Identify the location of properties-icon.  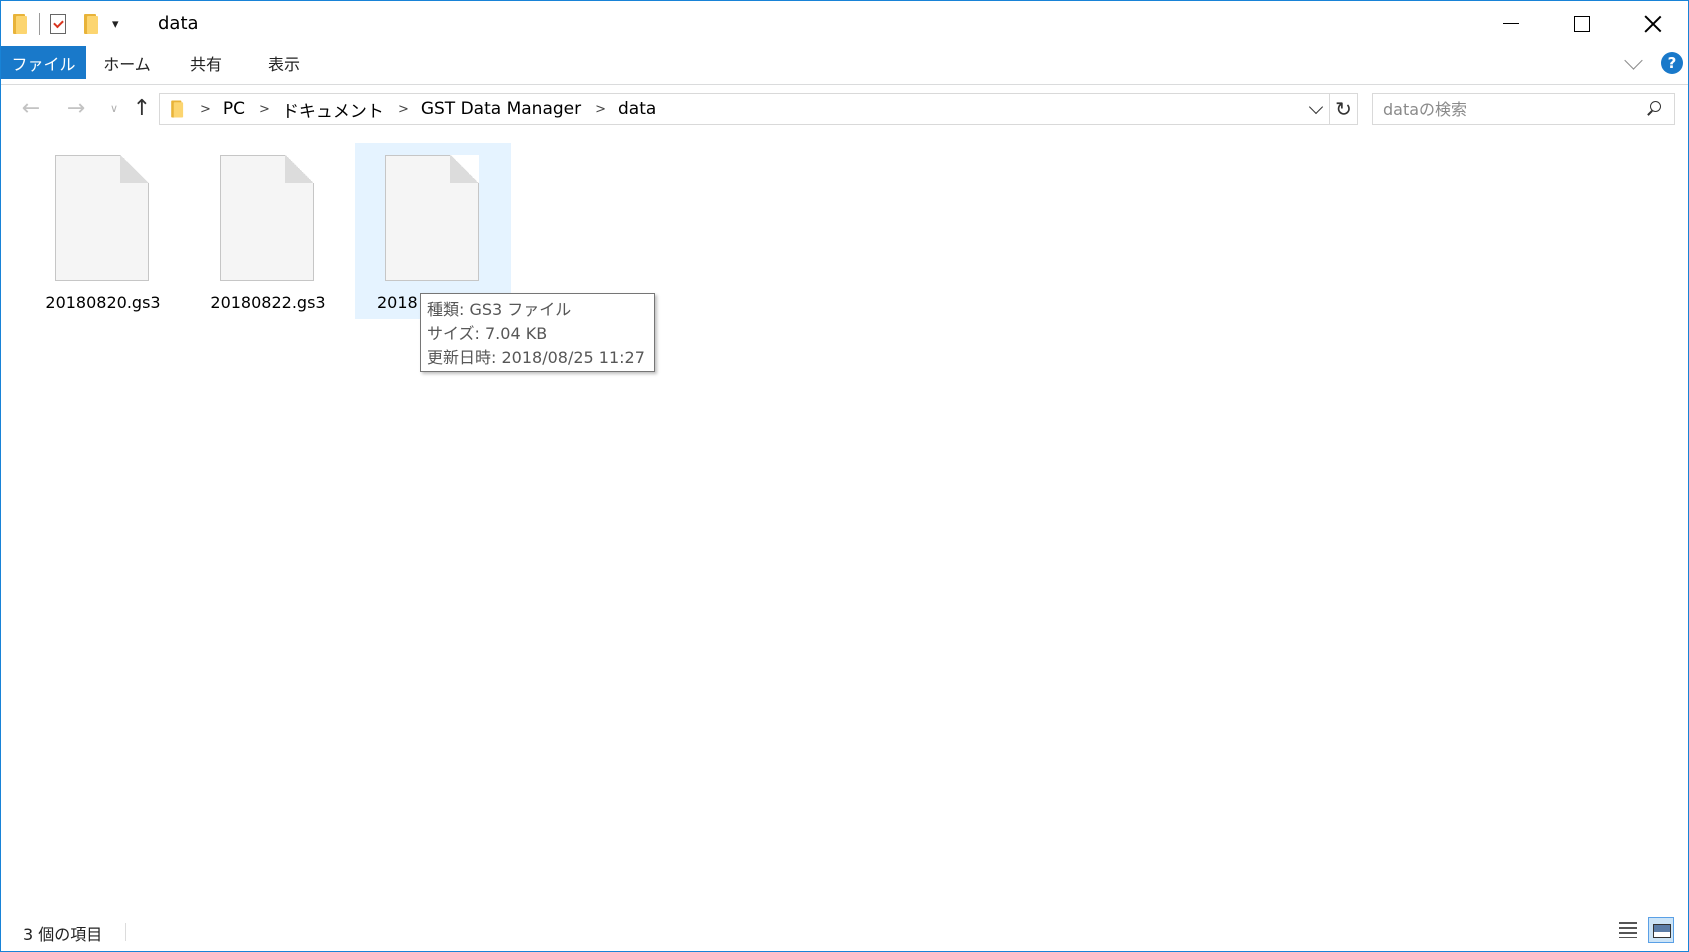
(58, 24).